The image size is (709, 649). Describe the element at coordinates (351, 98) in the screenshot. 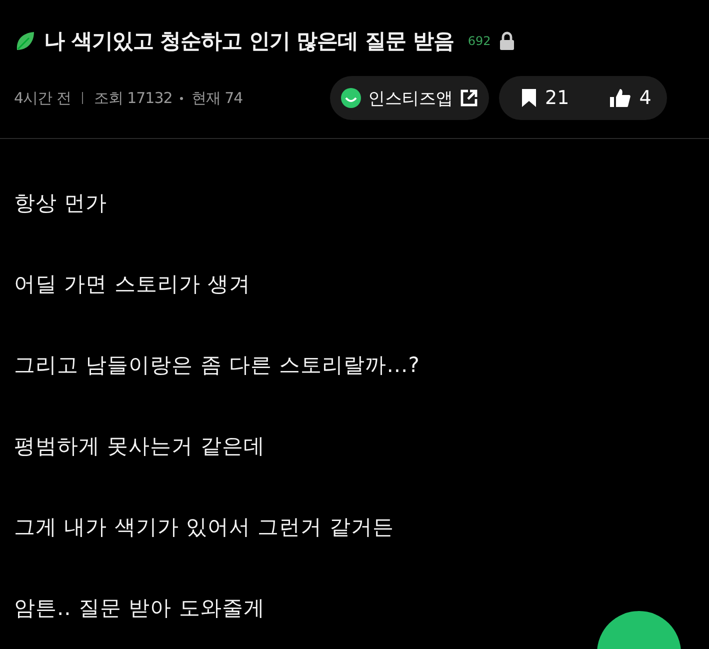

I see `smile-icon` at that location.